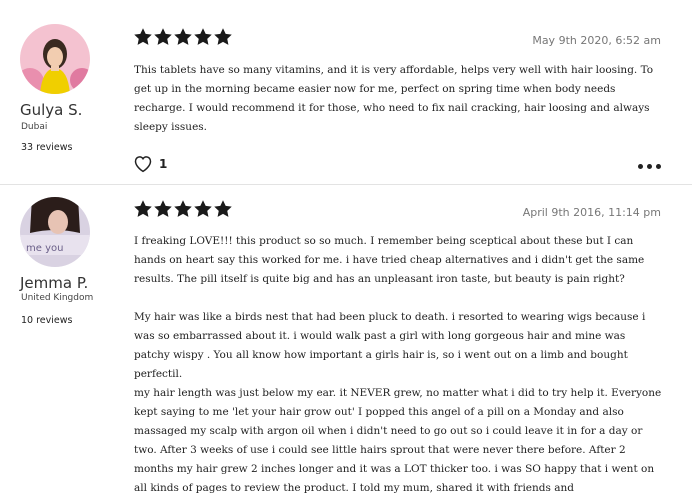 The image size is (692, 500). Describe the element at coordinates (55, 232) in the screenshot. I see `avatar: me you` at that location.